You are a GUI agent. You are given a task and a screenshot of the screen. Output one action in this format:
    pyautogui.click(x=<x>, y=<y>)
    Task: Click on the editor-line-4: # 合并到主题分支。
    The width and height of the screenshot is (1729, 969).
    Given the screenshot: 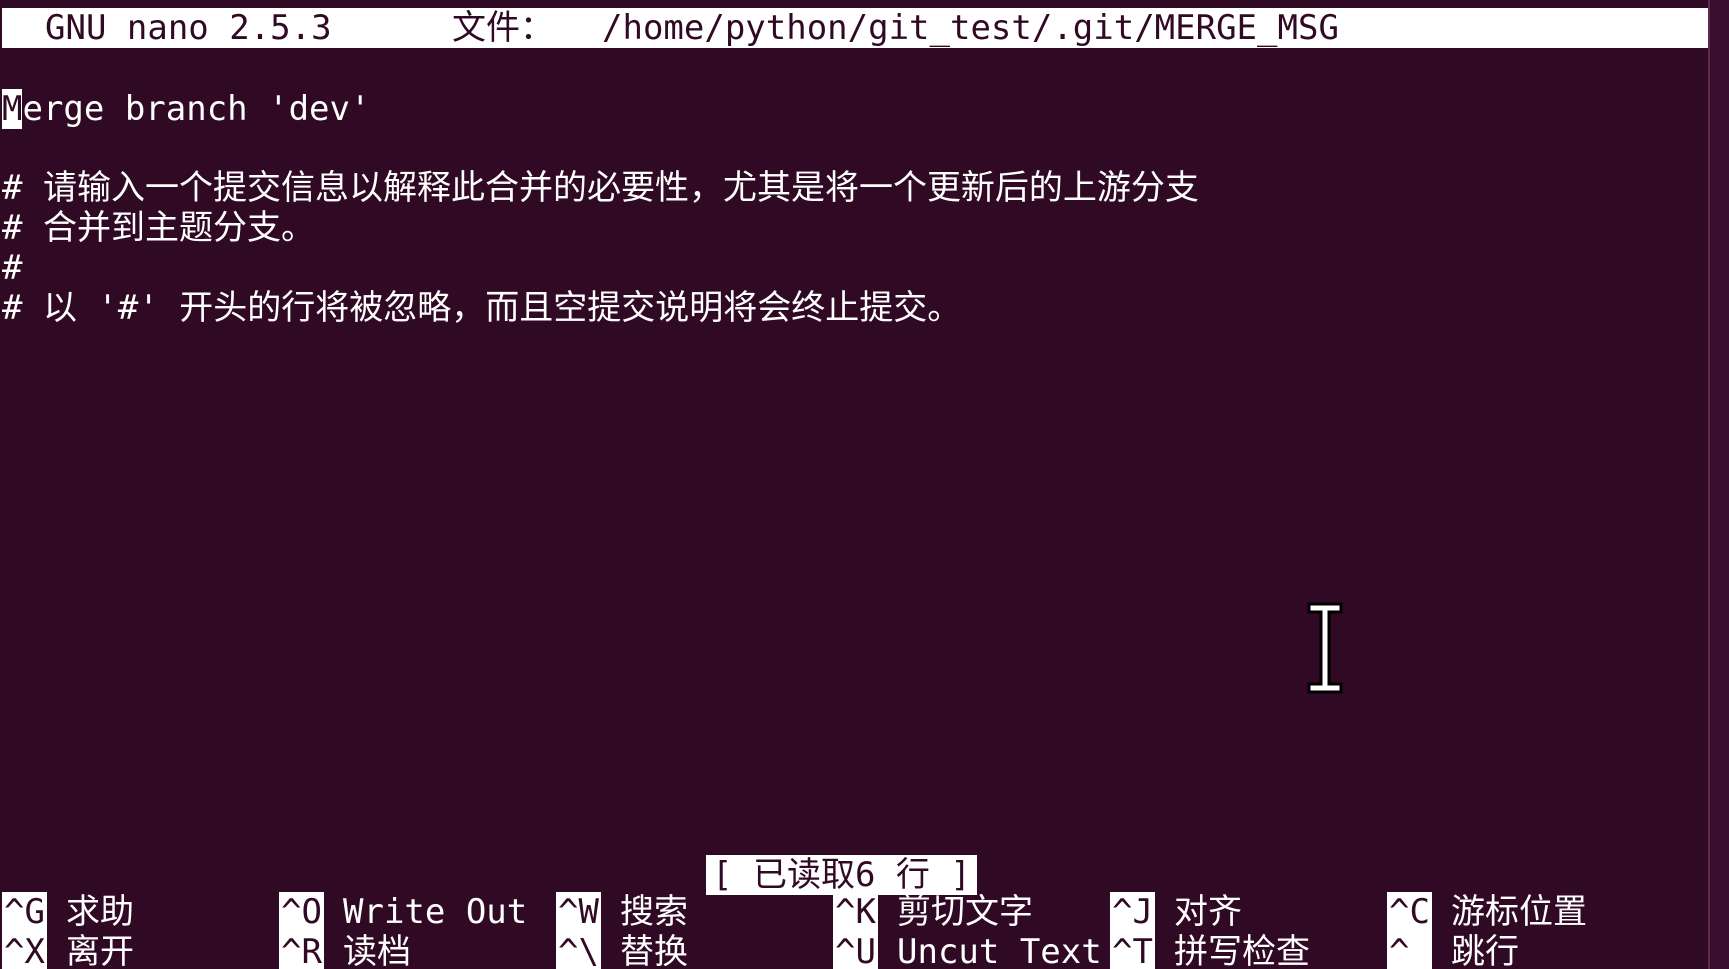 What is the action you would take?
    pyautogui.click(x=158, y=228)
    